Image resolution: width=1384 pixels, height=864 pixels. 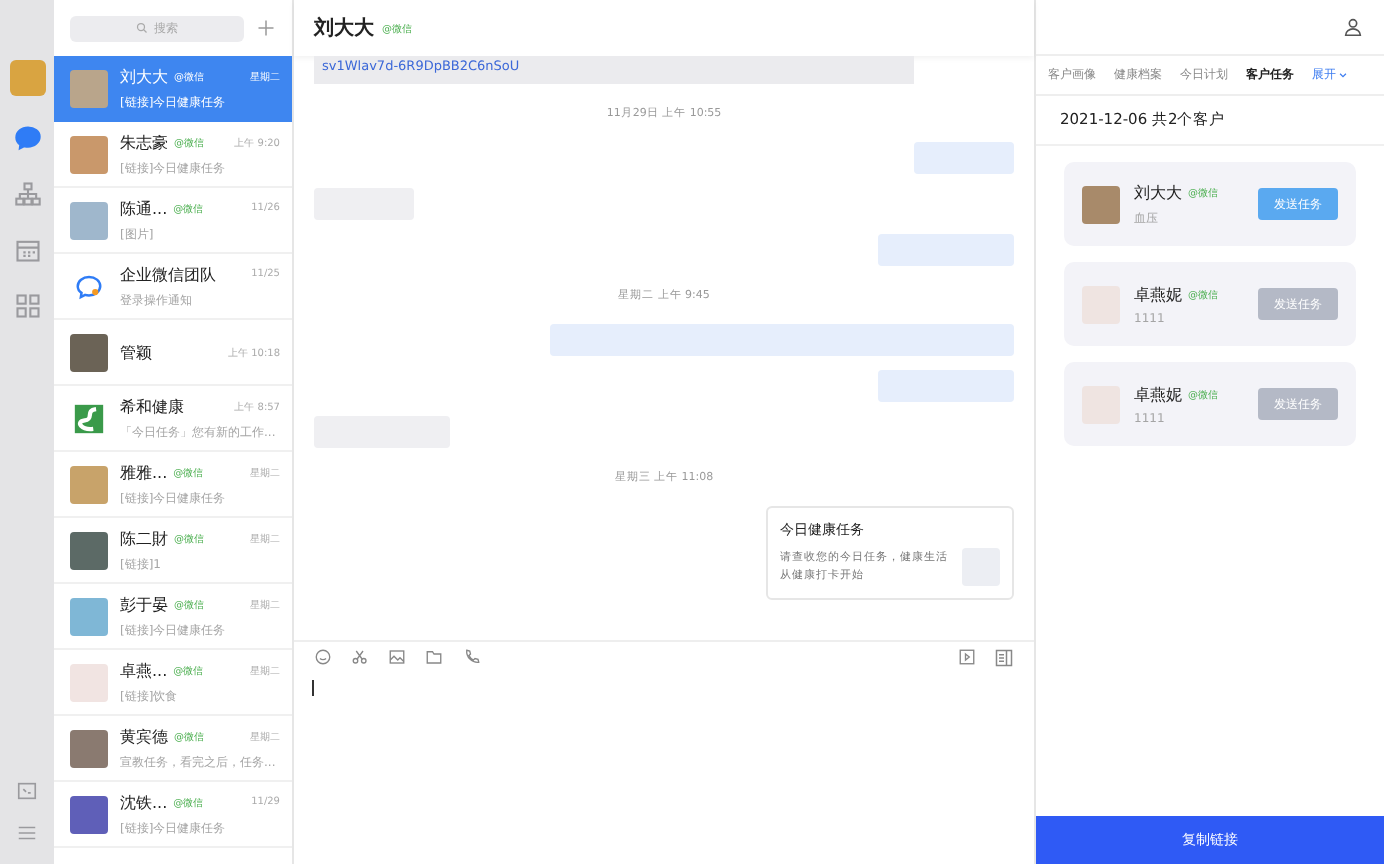 What do you see at coordinates (472, 657) in the screenshot?
I see `phone-icon` at bounding box center [472, 657].